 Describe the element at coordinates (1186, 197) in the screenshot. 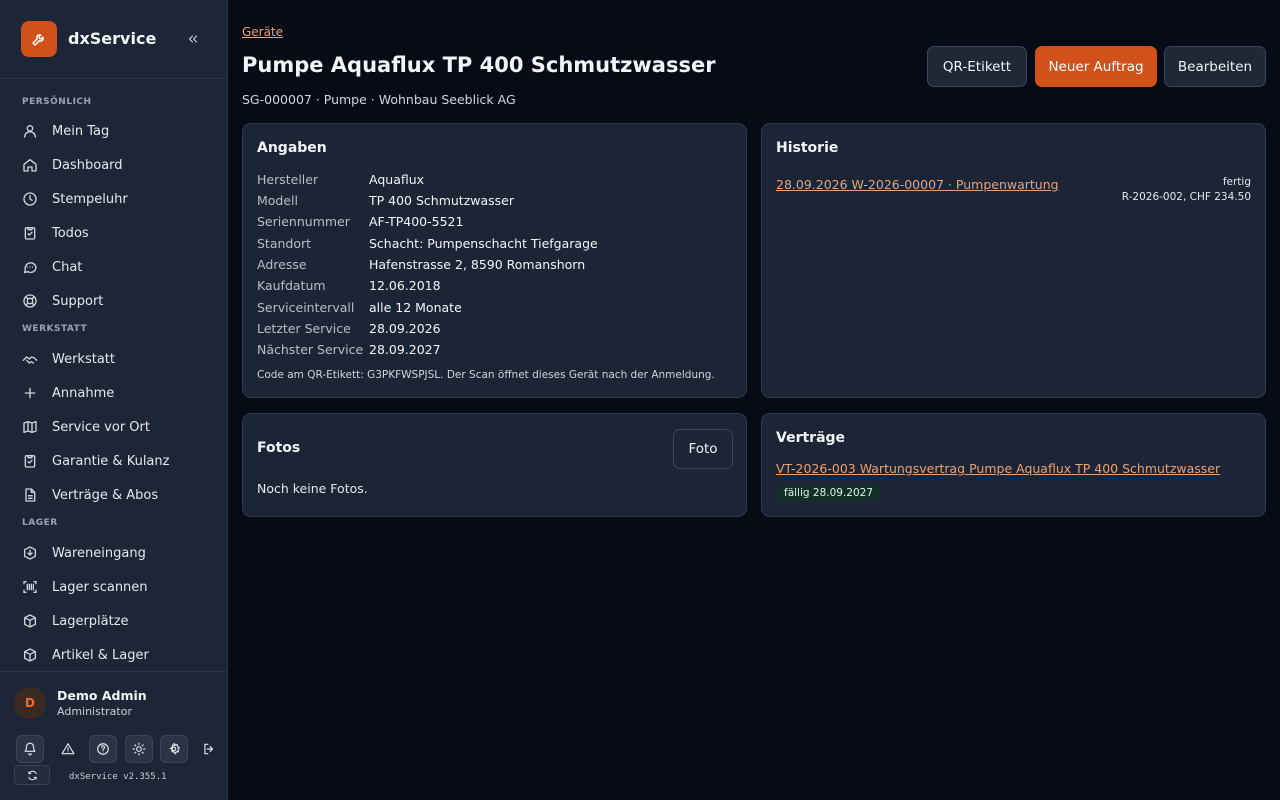

I see `history-entry-detail: R-2026-002, CHF 234.50` at that location.